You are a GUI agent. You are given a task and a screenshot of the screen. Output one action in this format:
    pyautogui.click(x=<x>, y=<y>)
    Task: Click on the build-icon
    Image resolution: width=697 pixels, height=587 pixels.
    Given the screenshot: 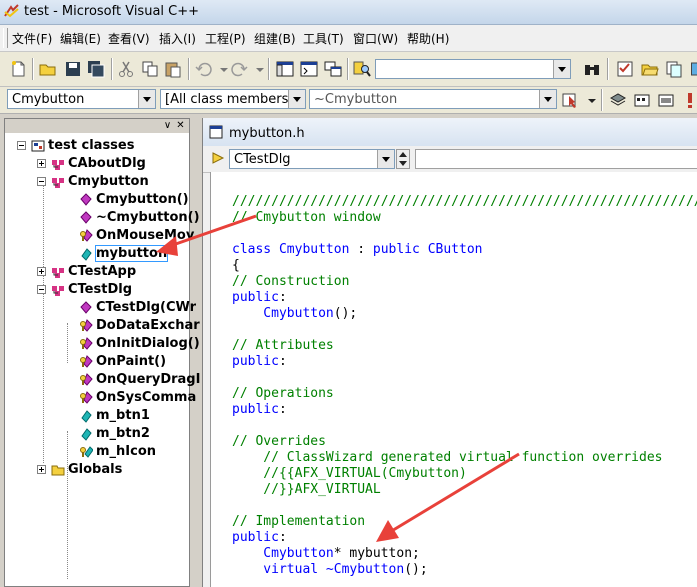 What is the action you would take?
    pyautogui.click(x=642, y=100)
    